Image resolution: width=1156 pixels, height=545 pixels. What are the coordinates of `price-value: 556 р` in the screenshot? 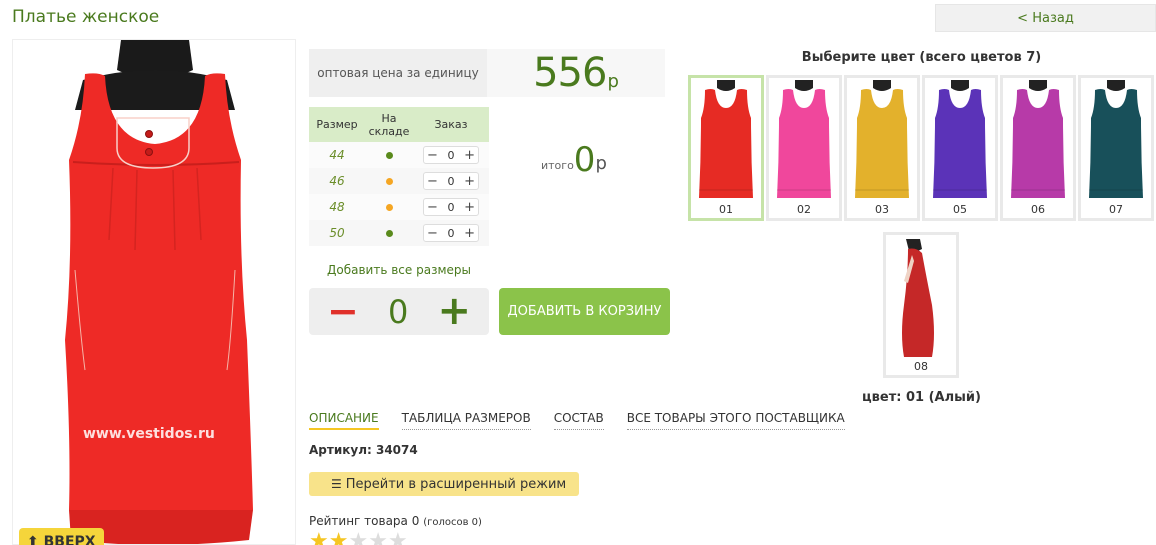 It's located at (576, 73).